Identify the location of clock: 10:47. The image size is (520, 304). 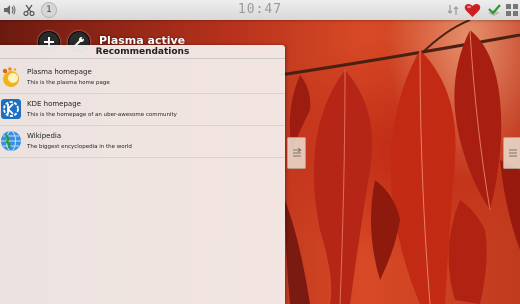
(260, 9).